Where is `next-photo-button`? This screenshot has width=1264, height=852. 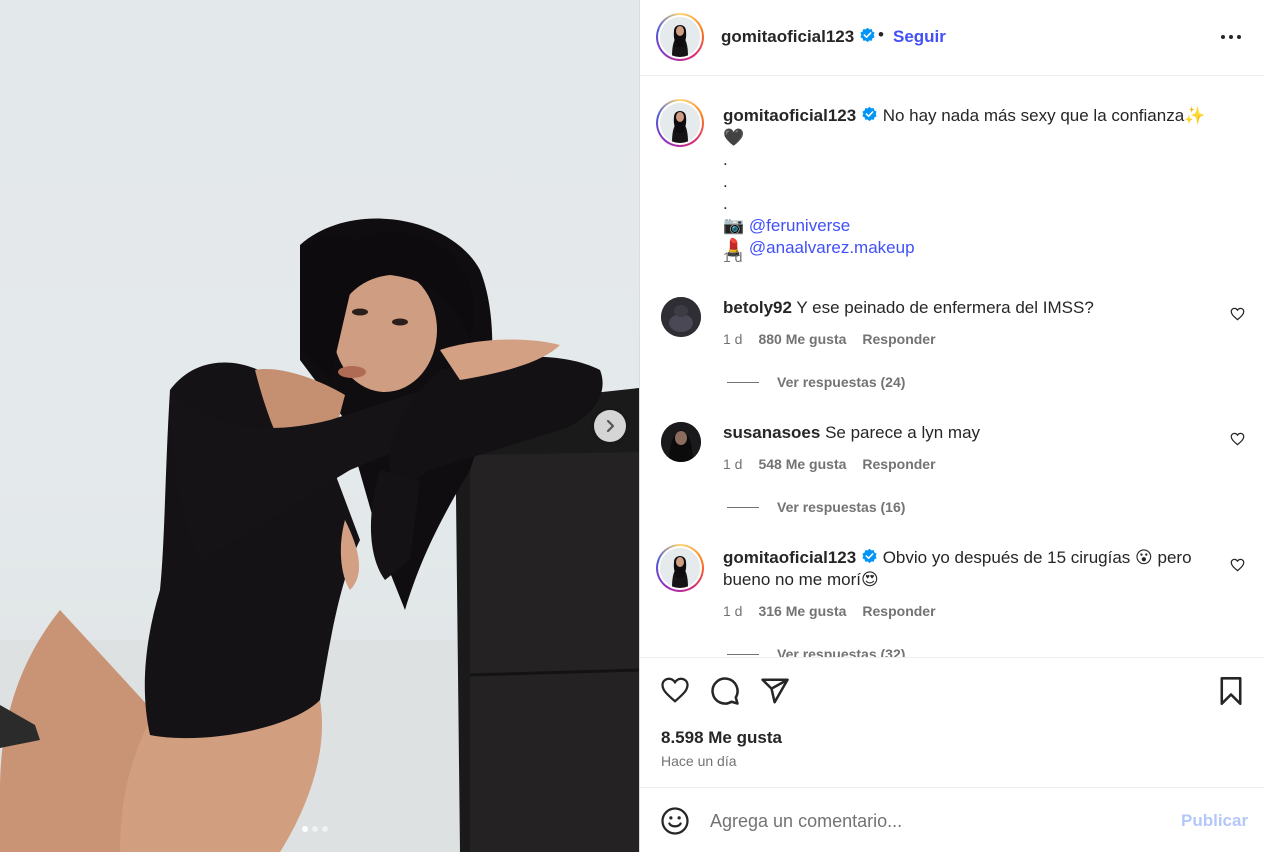
next-photo-button is located at coordinates (610, 426).